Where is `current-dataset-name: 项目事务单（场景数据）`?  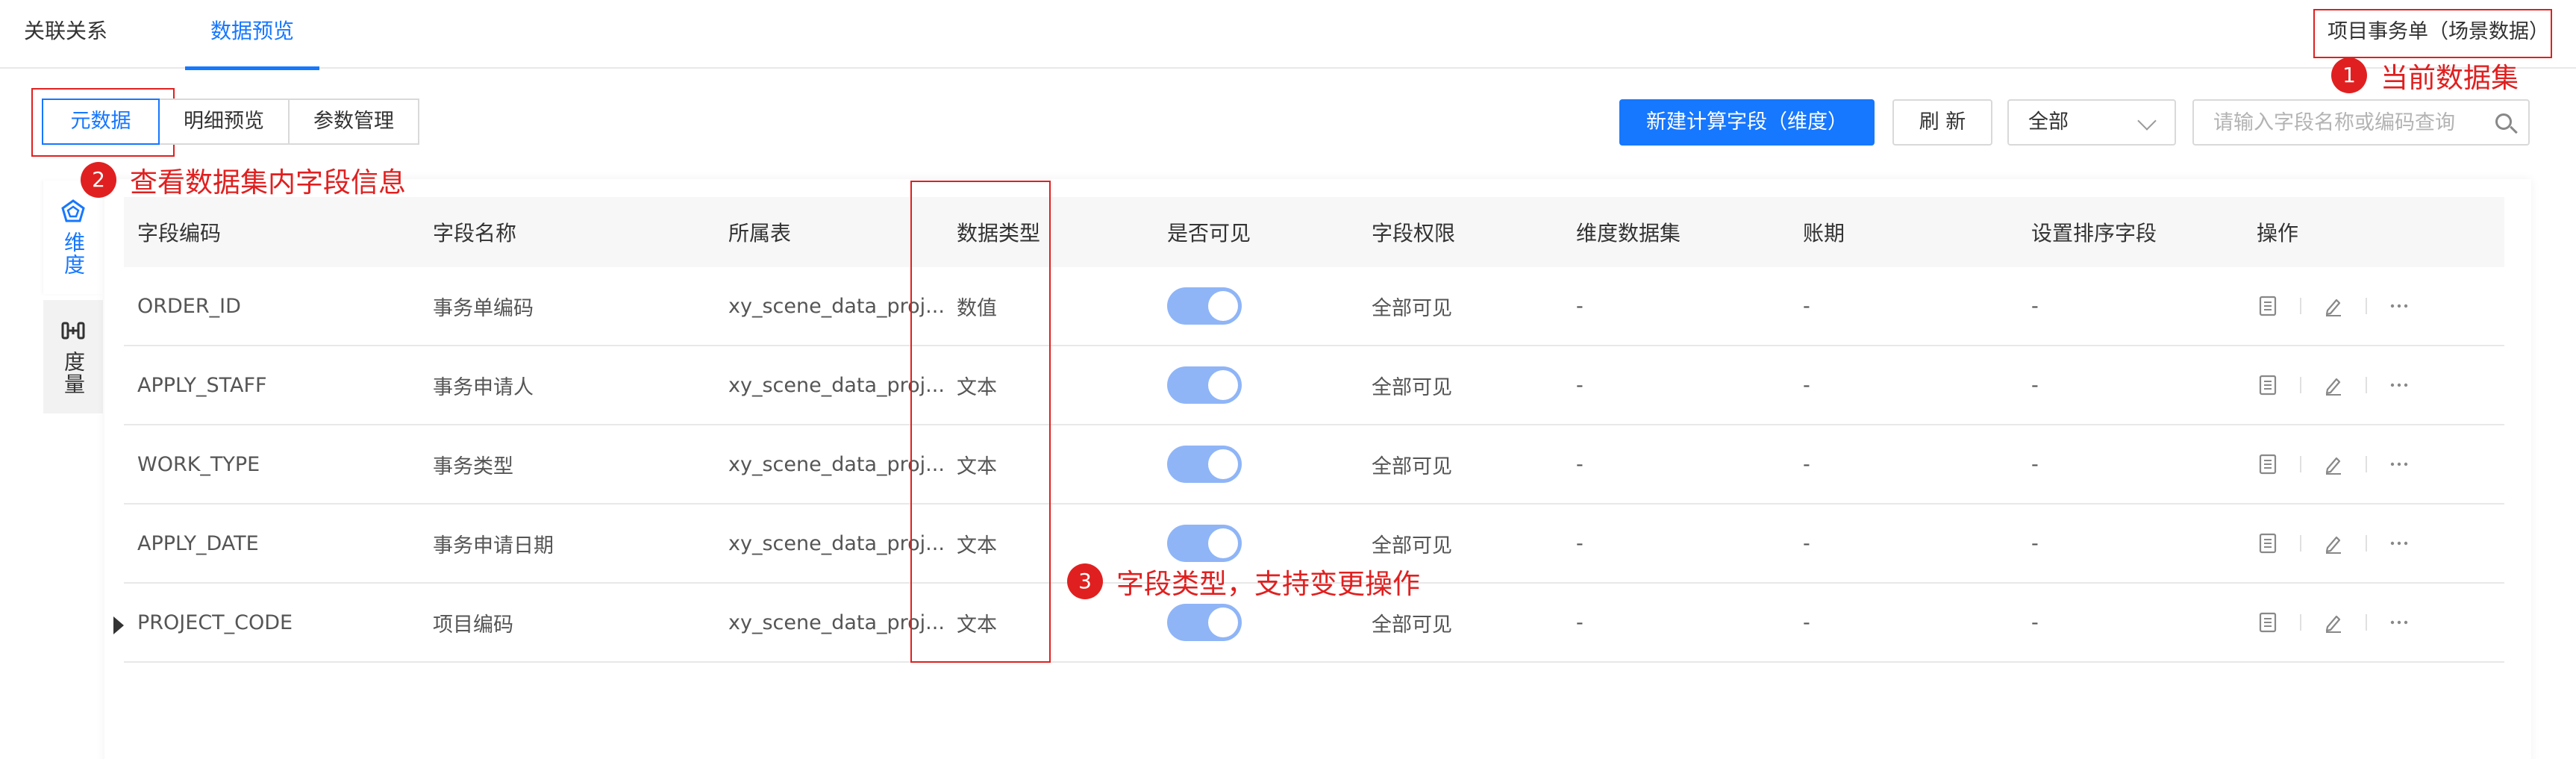 current-dataset-name: 项目事务单（场景数据） is located at coordinates (2438, 32).